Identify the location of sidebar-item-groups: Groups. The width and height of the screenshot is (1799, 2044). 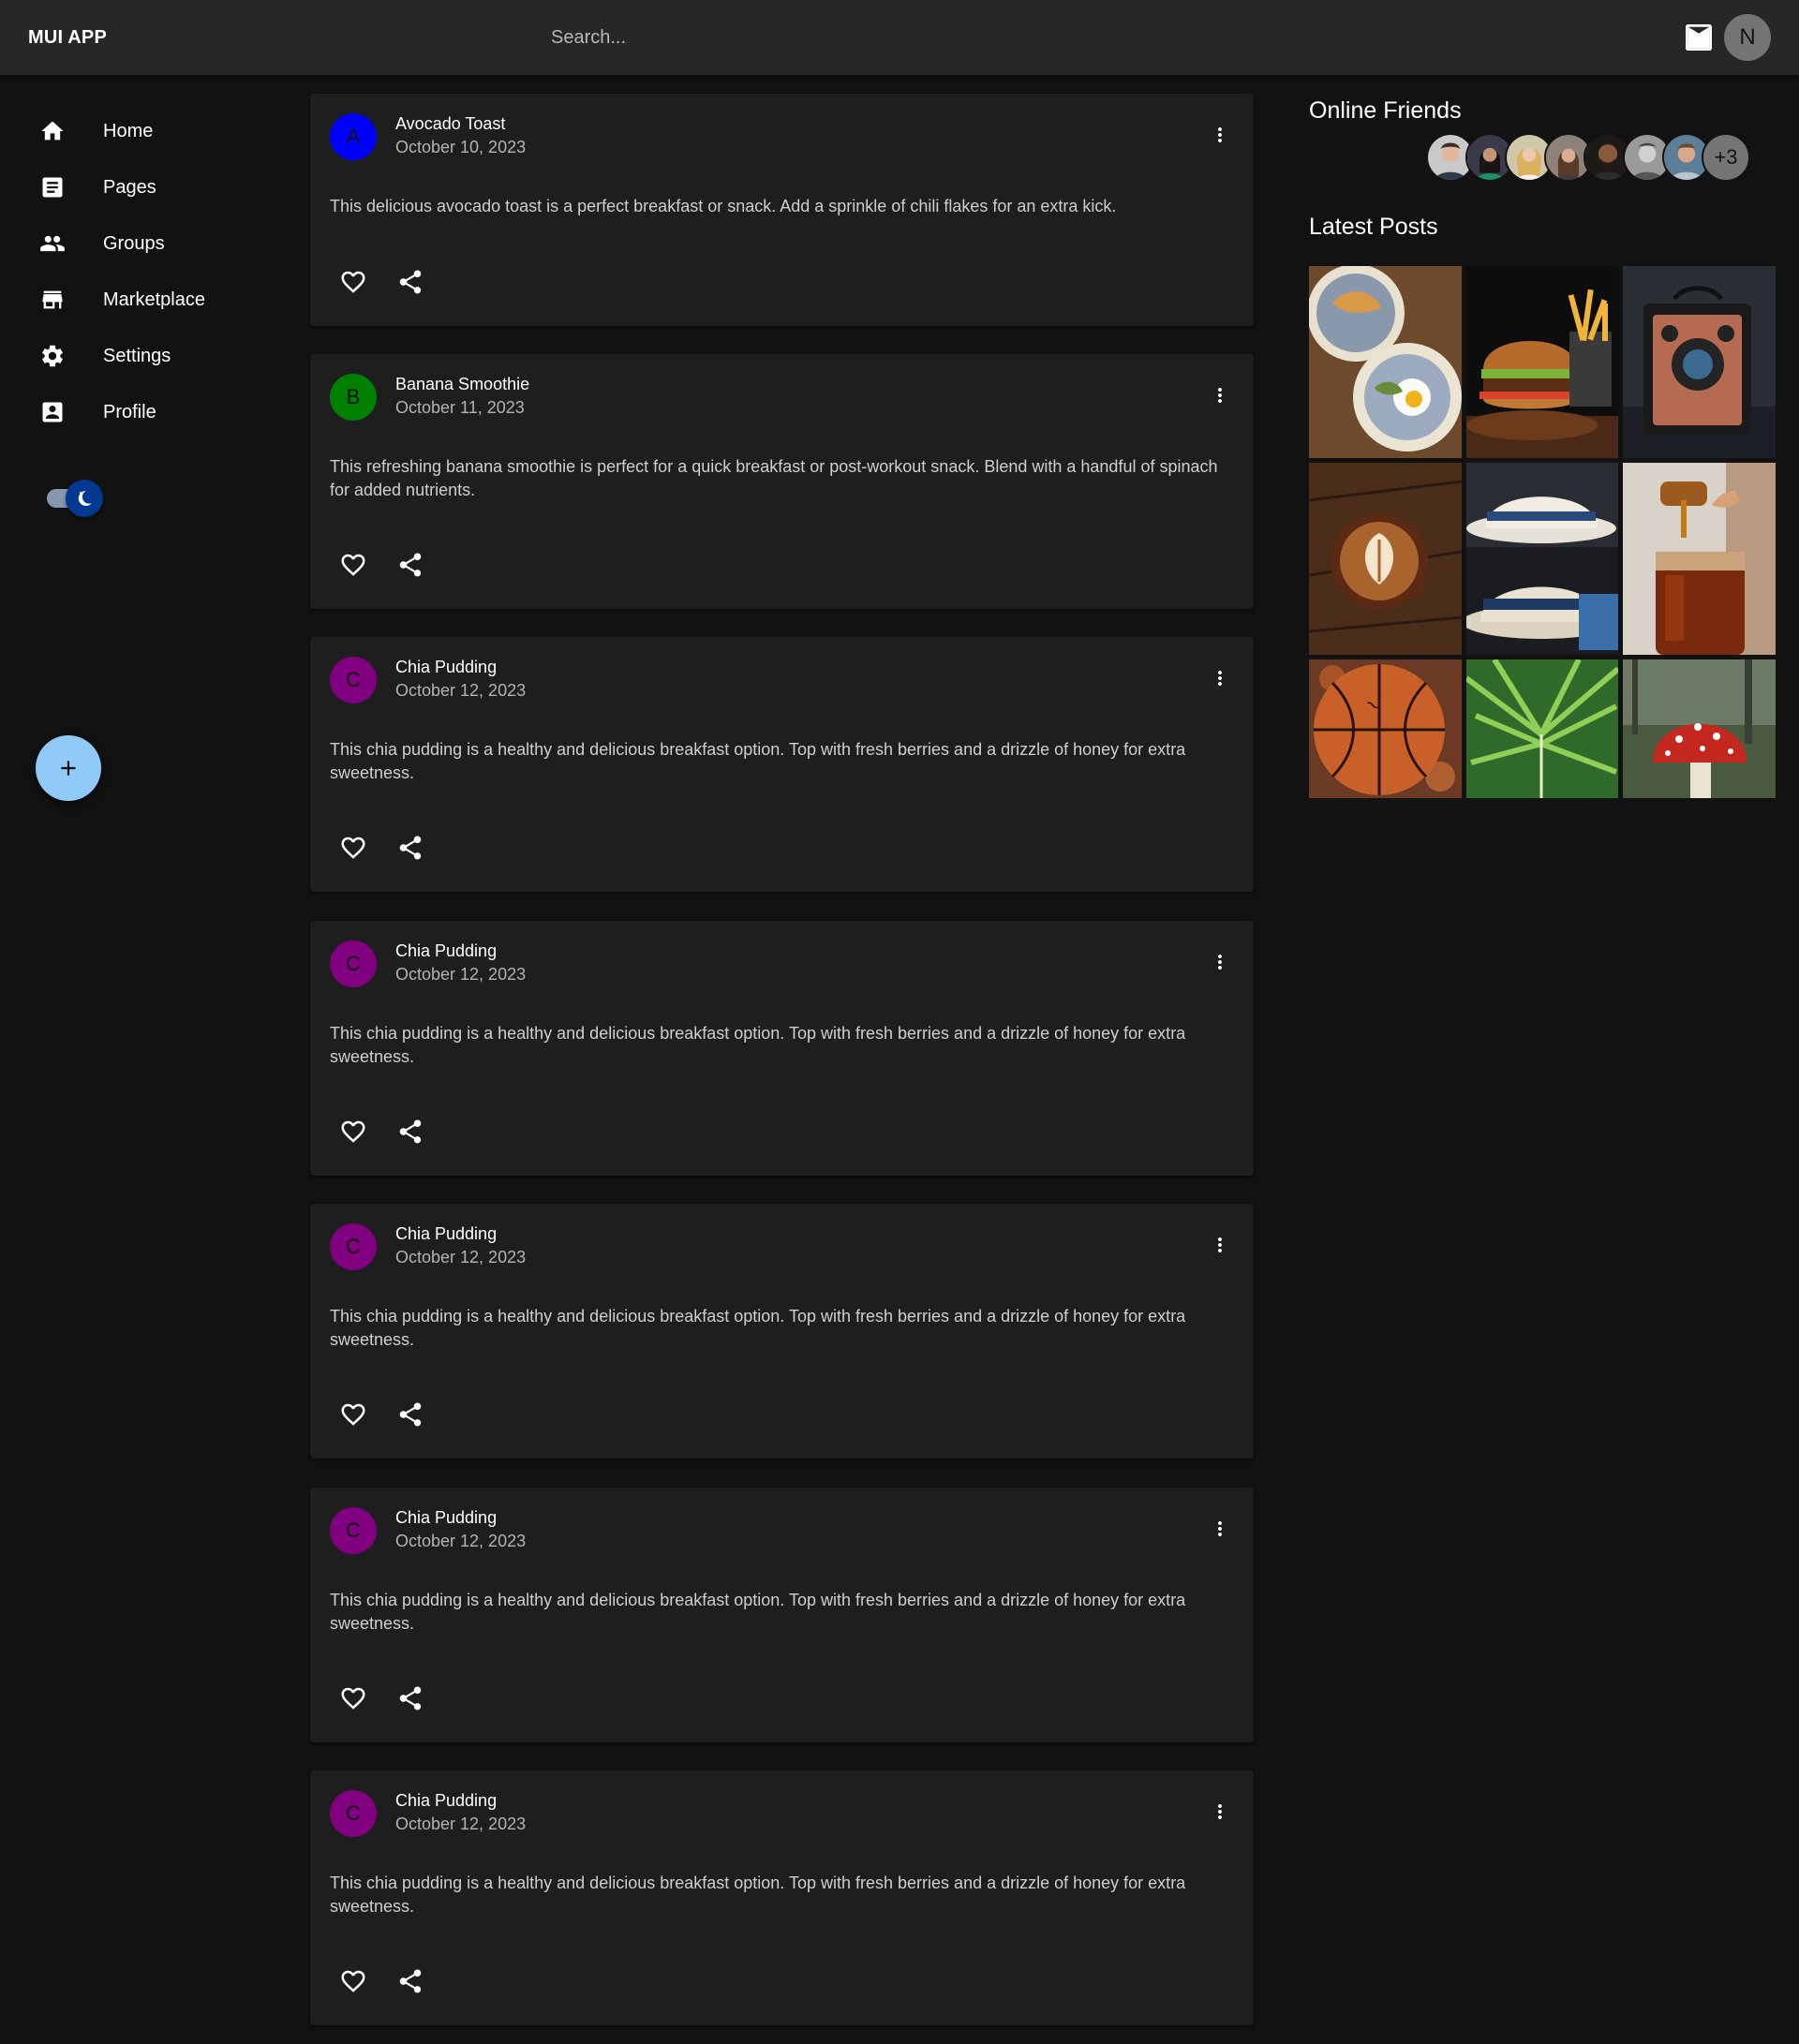
(145, 244).